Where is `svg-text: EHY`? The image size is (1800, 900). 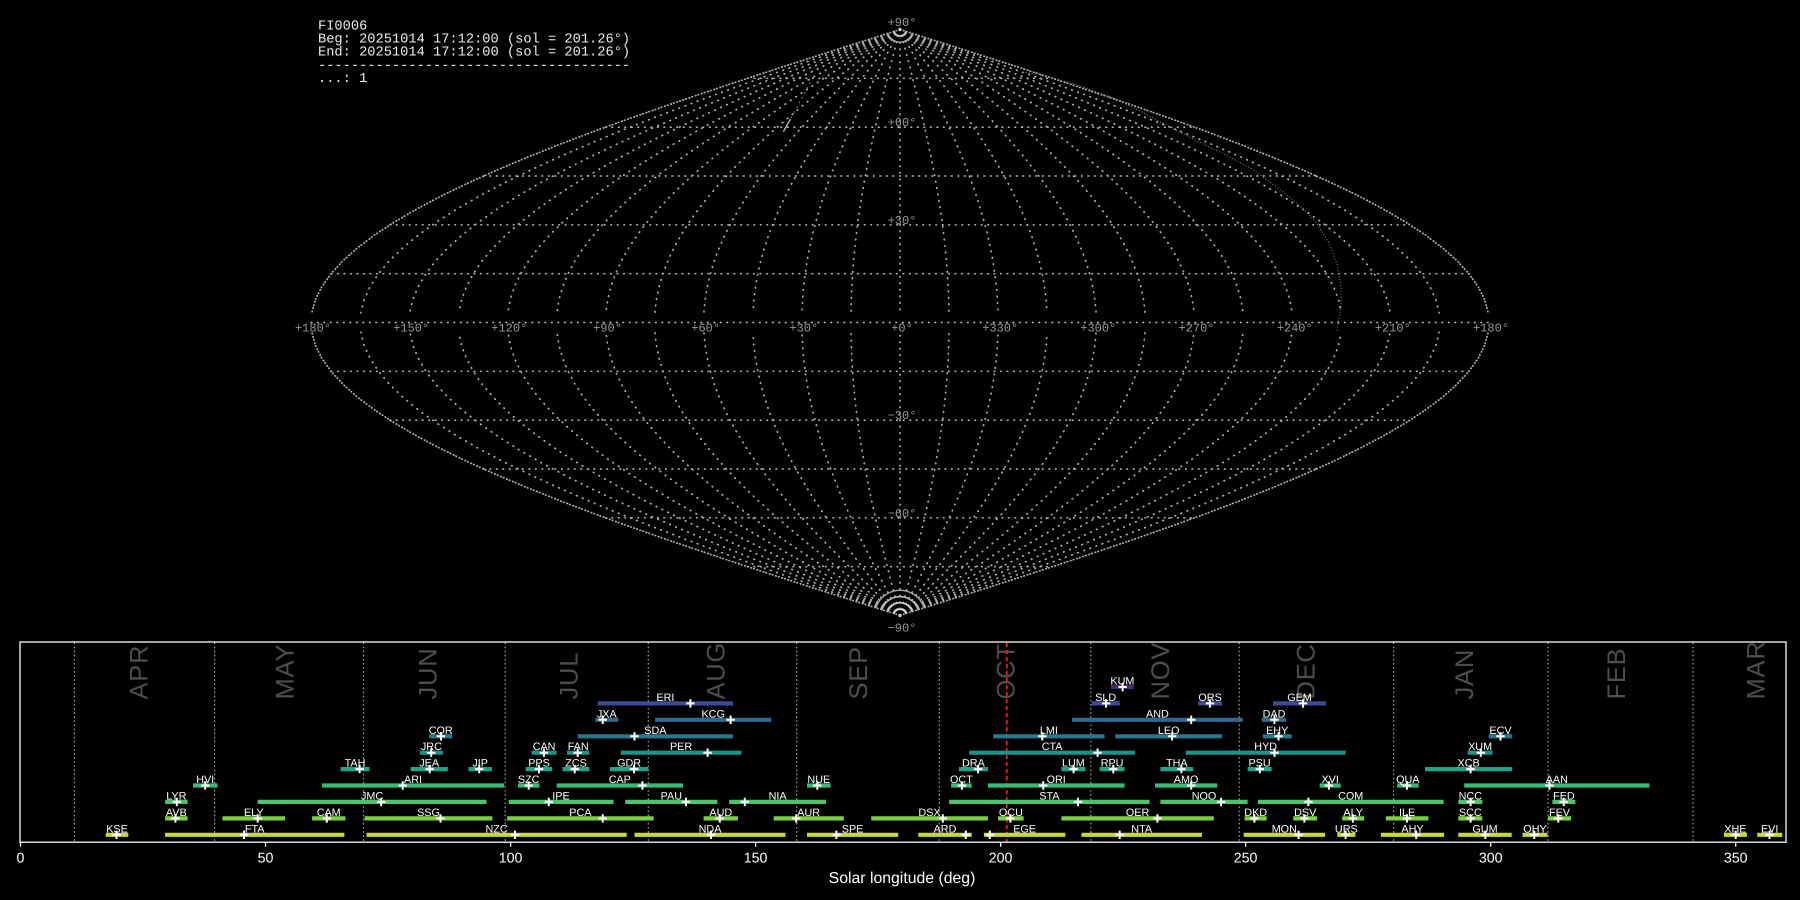 svg-text: EHY is located at coordinates (1277, 731).